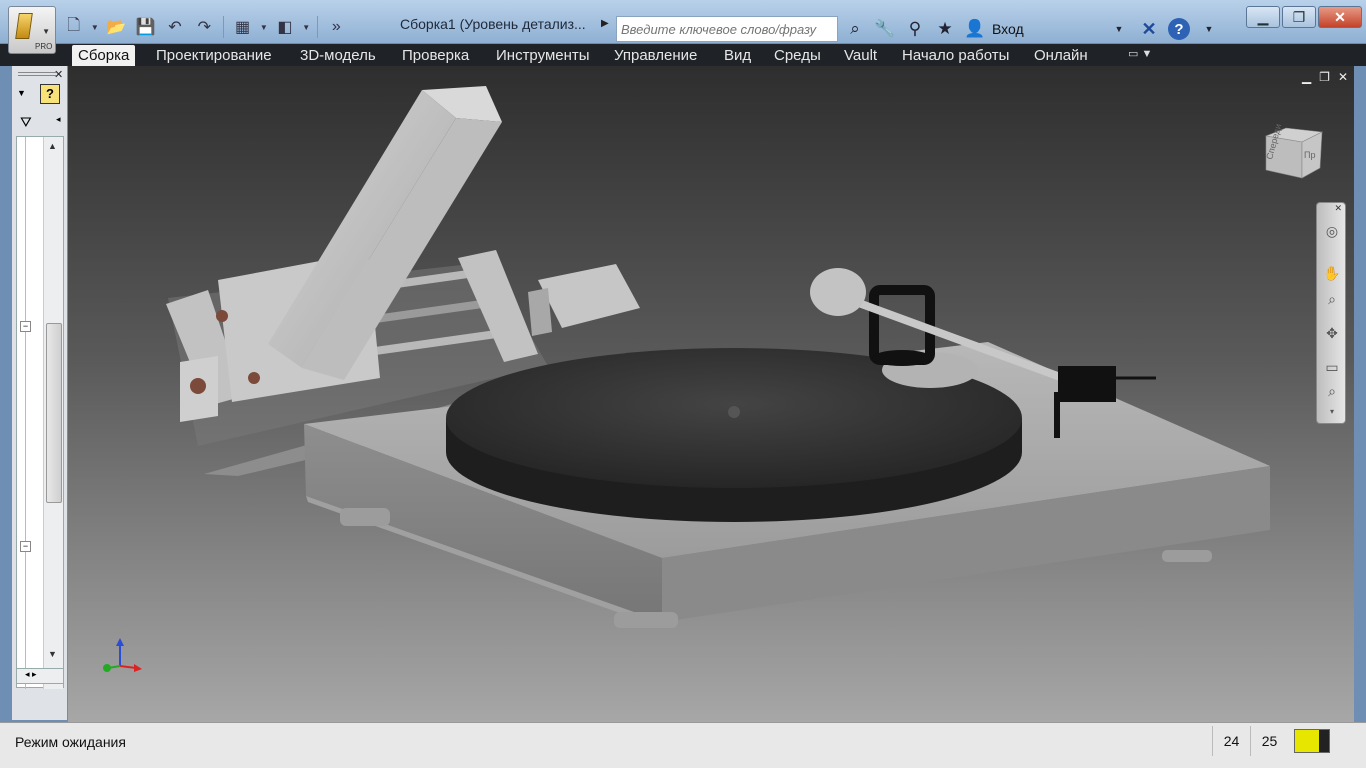  What do you see at coordinates (1340, 17) in the screenshot?
I see `close-button: ✕` at bounding box center [1340, 17].